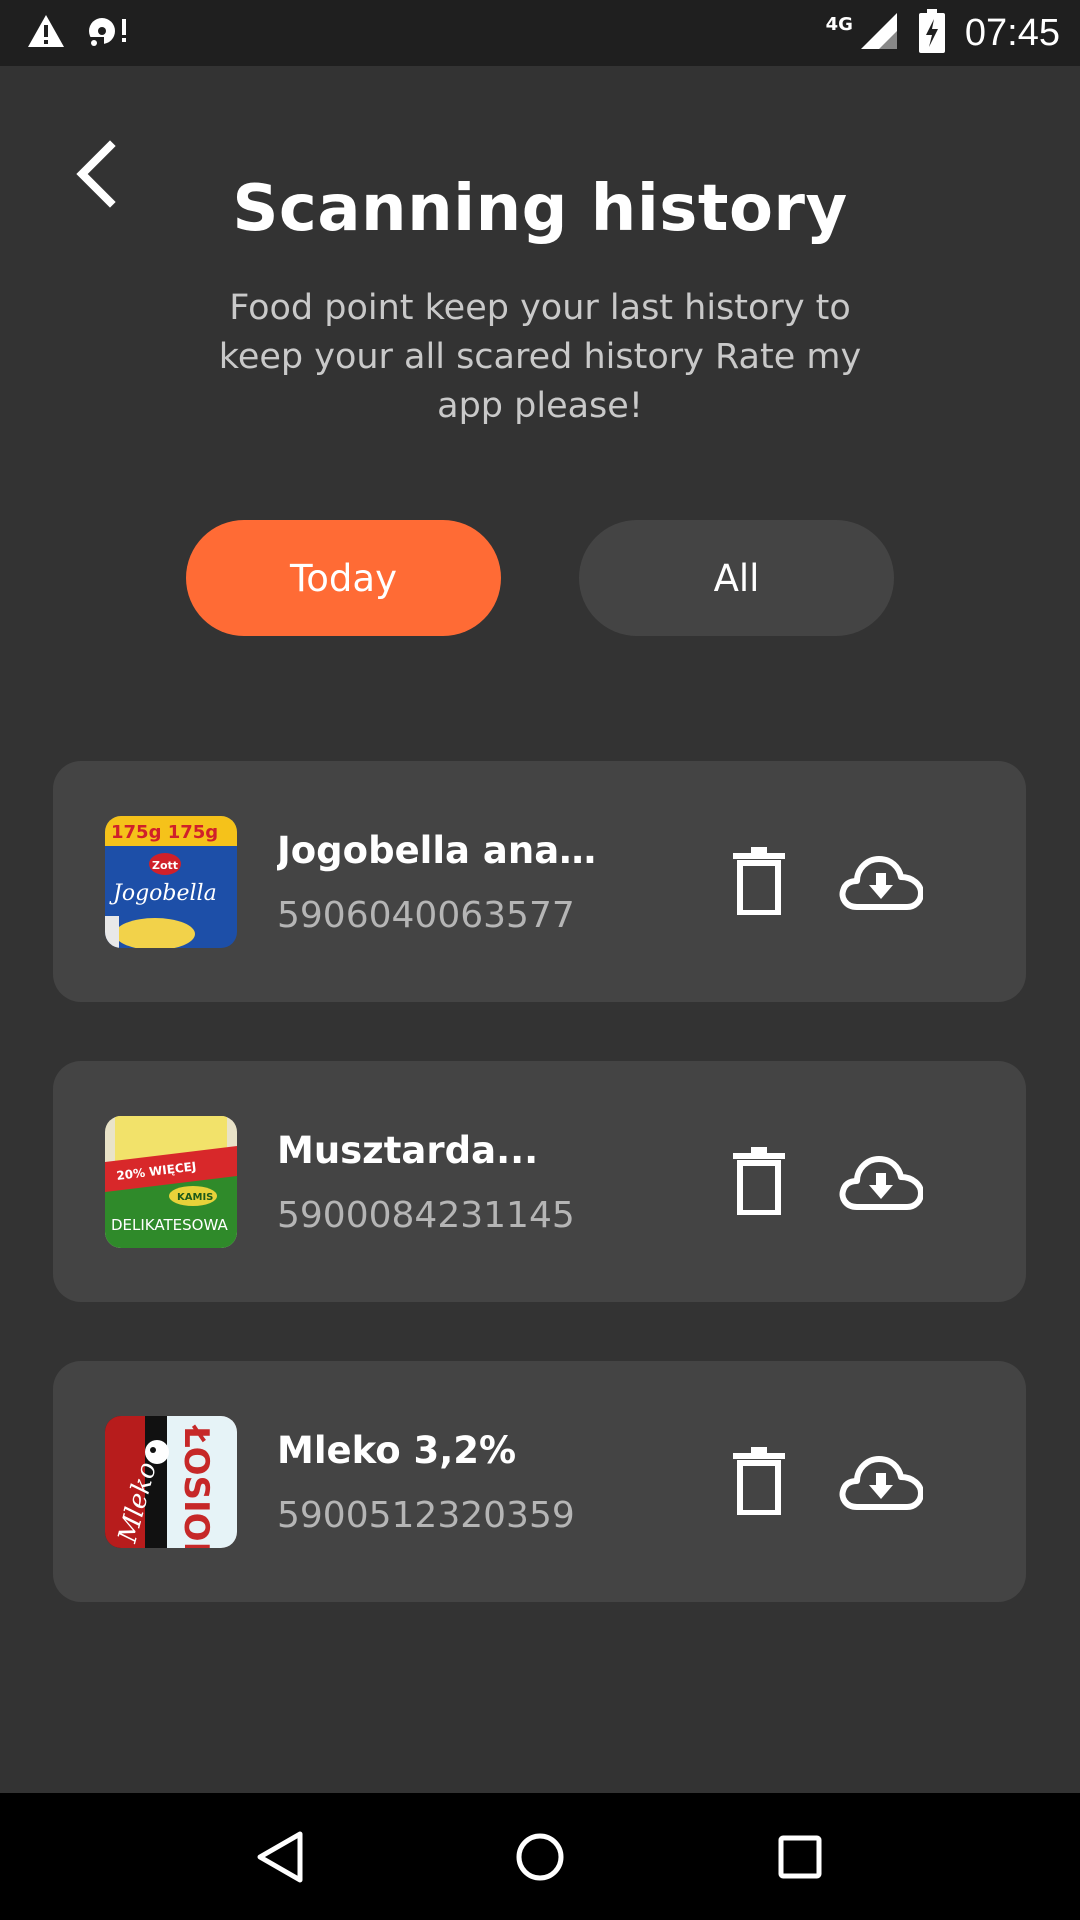 The image size is (1080, 1920). I want to click on status-time: 07:45, so click(1012, 32).